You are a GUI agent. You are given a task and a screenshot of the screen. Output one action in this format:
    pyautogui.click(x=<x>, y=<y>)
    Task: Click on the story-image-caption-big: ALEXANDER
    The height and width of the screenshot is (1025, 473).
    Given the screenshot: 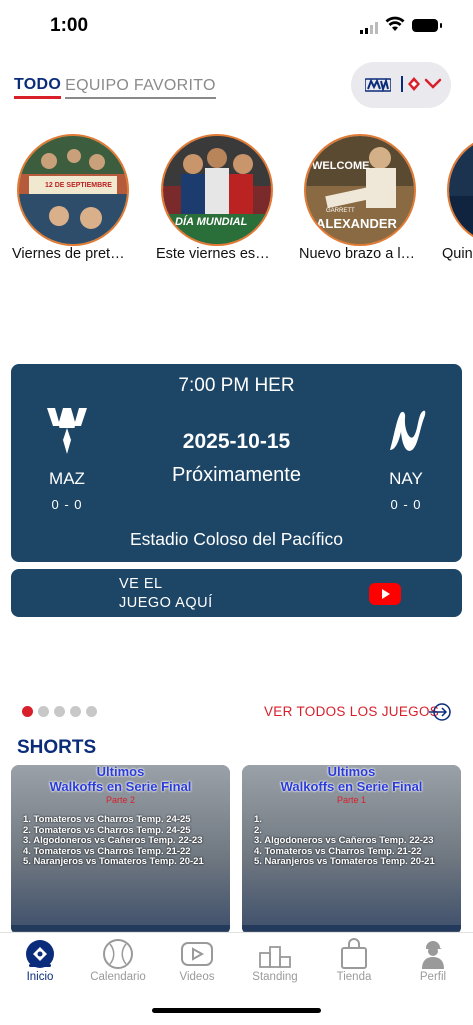 What is the action you would take?
    pyautogui.click(x=356, y=223)
    